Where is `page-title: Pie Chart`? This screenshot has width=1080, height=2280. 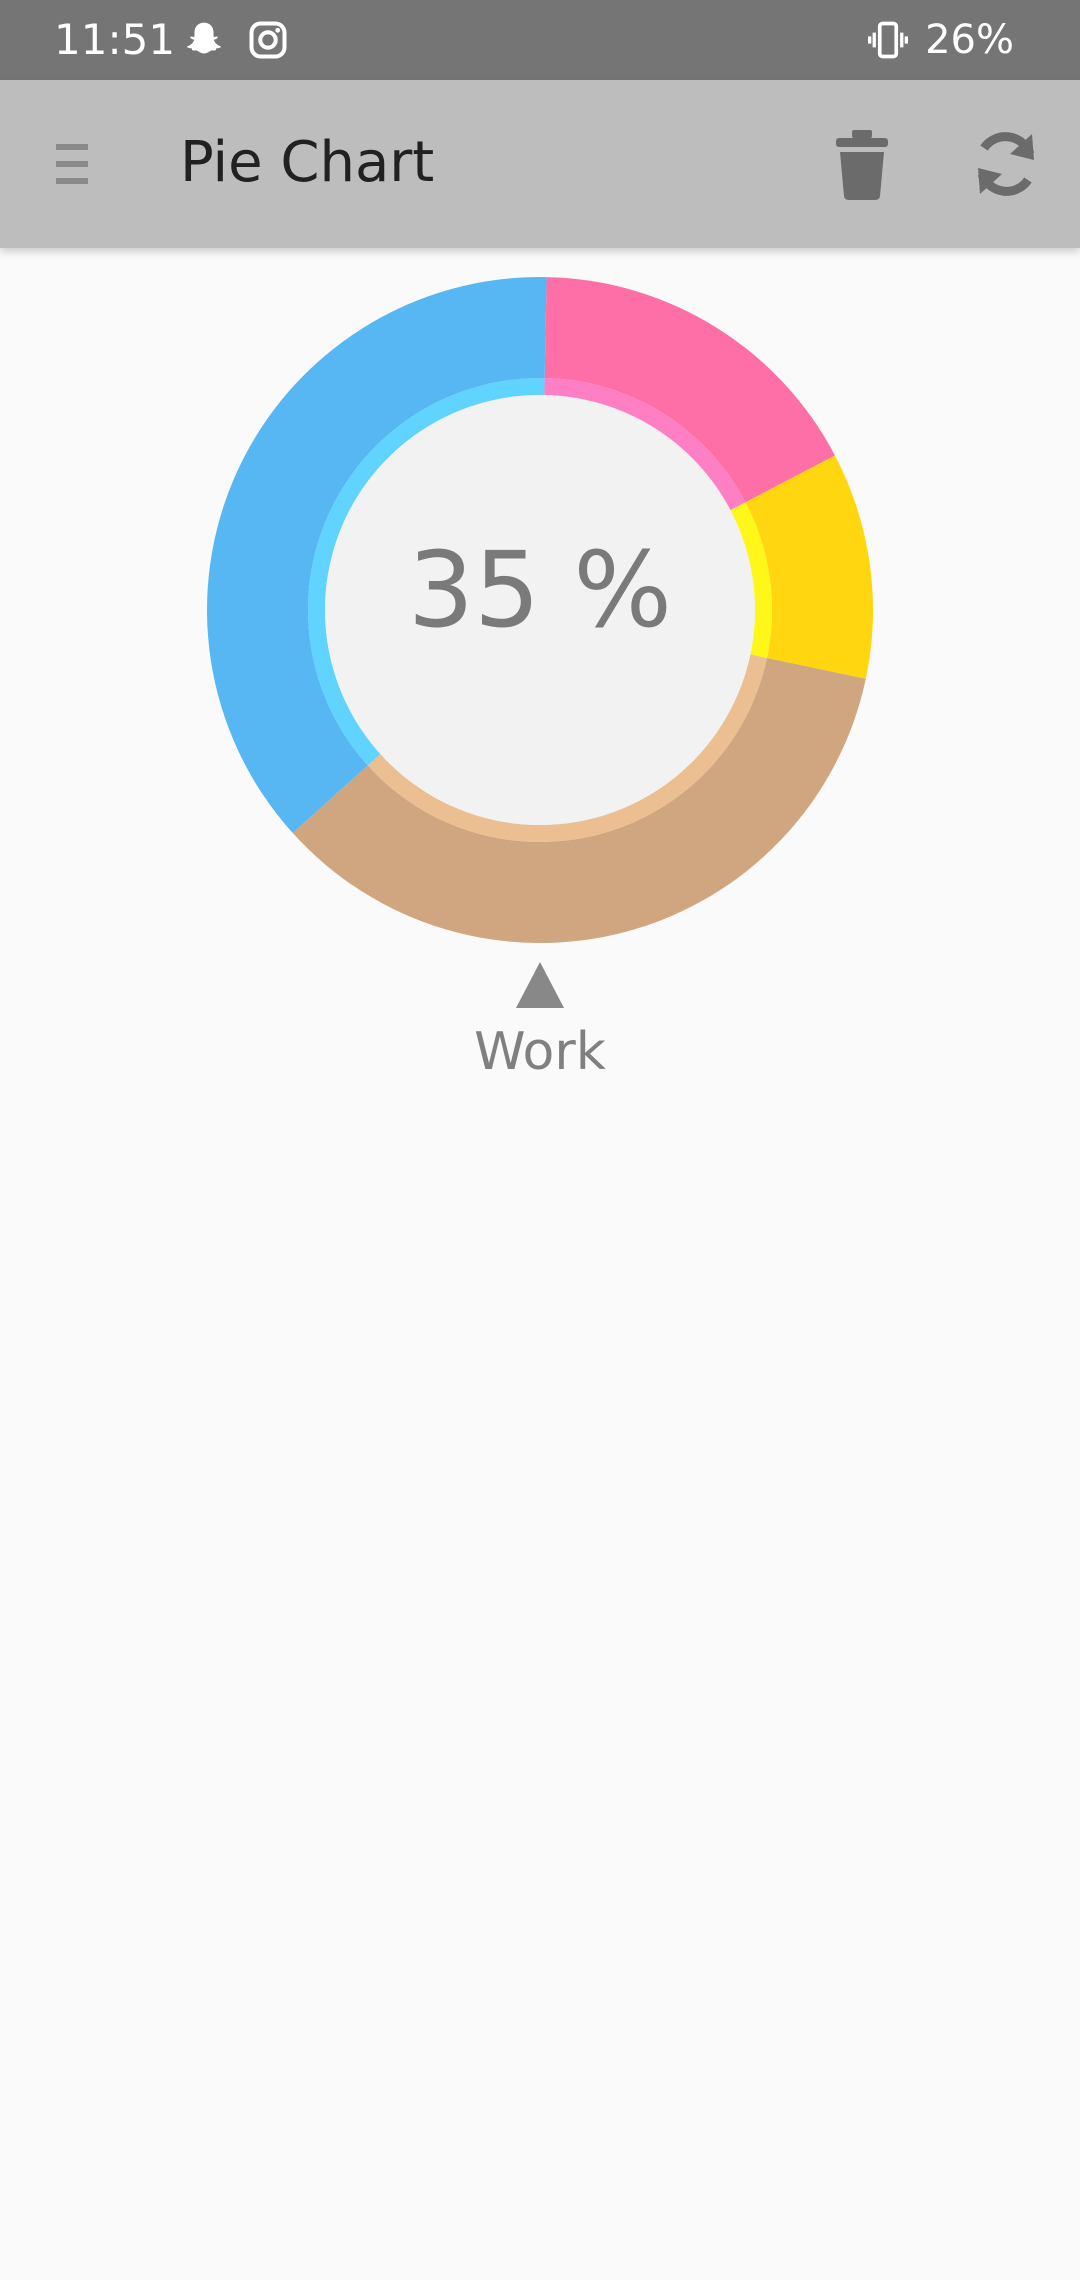 page-title: Pie Chart is located at coordinates (307, 162).